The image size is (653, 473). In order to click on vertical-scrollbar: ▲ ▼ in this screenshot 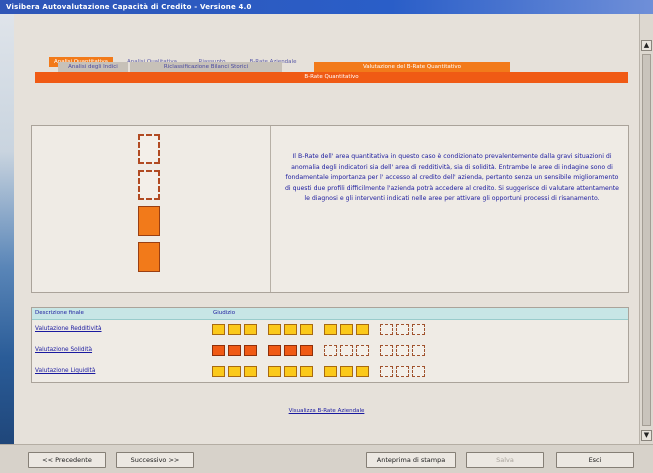, I will do `click(646, 229)`.